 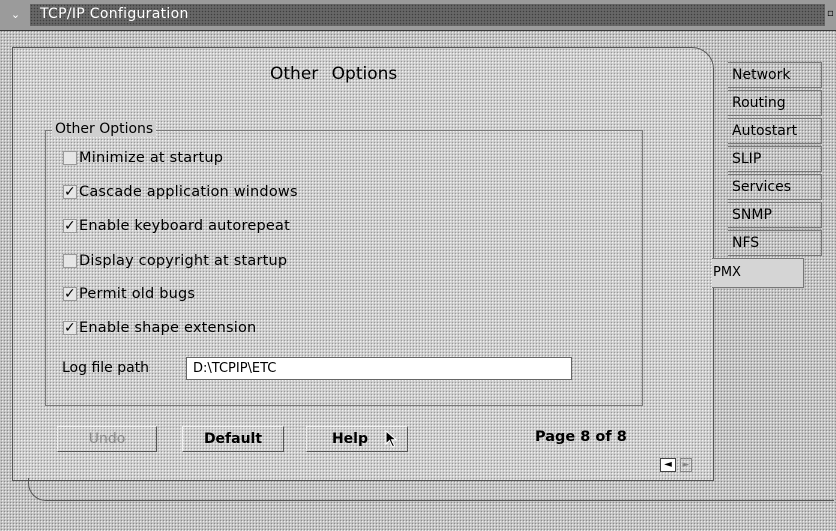 I want to click on option-label: Enable keyboard autorepeat, so click(x=184, y=226).